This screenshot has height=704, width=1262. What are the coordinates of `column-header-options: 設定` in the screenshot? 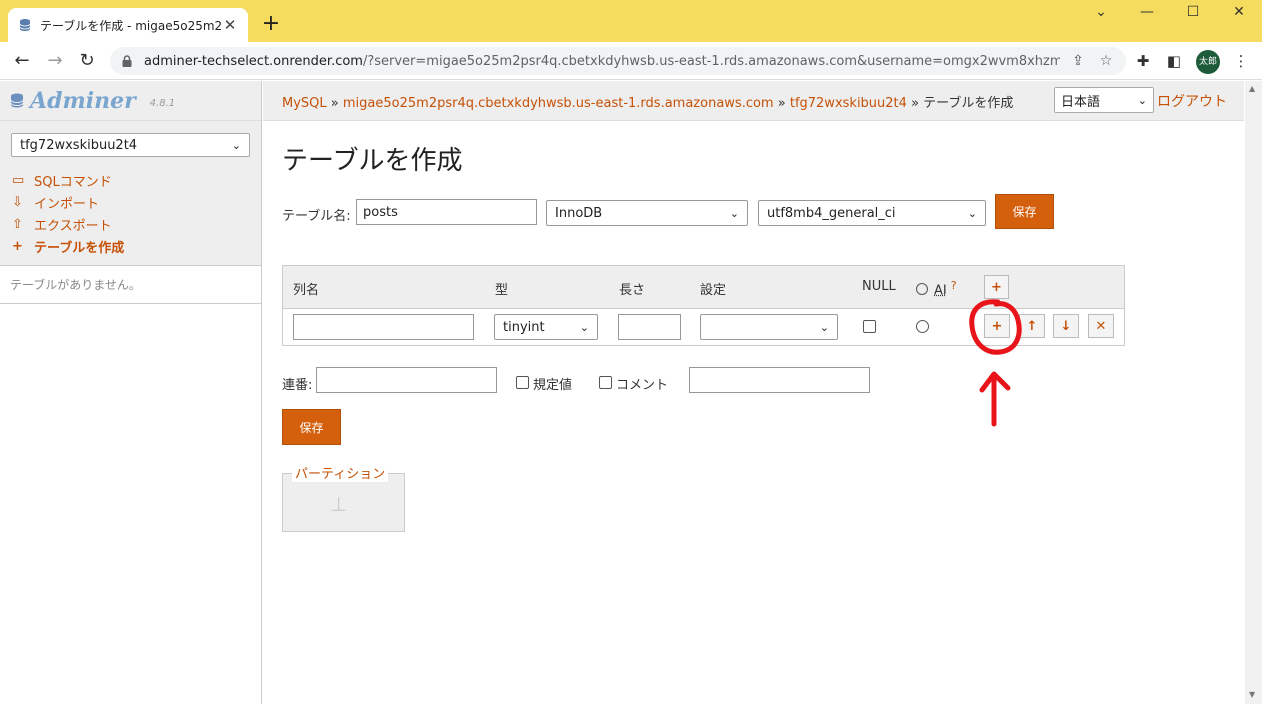 It's located at (713, 290).